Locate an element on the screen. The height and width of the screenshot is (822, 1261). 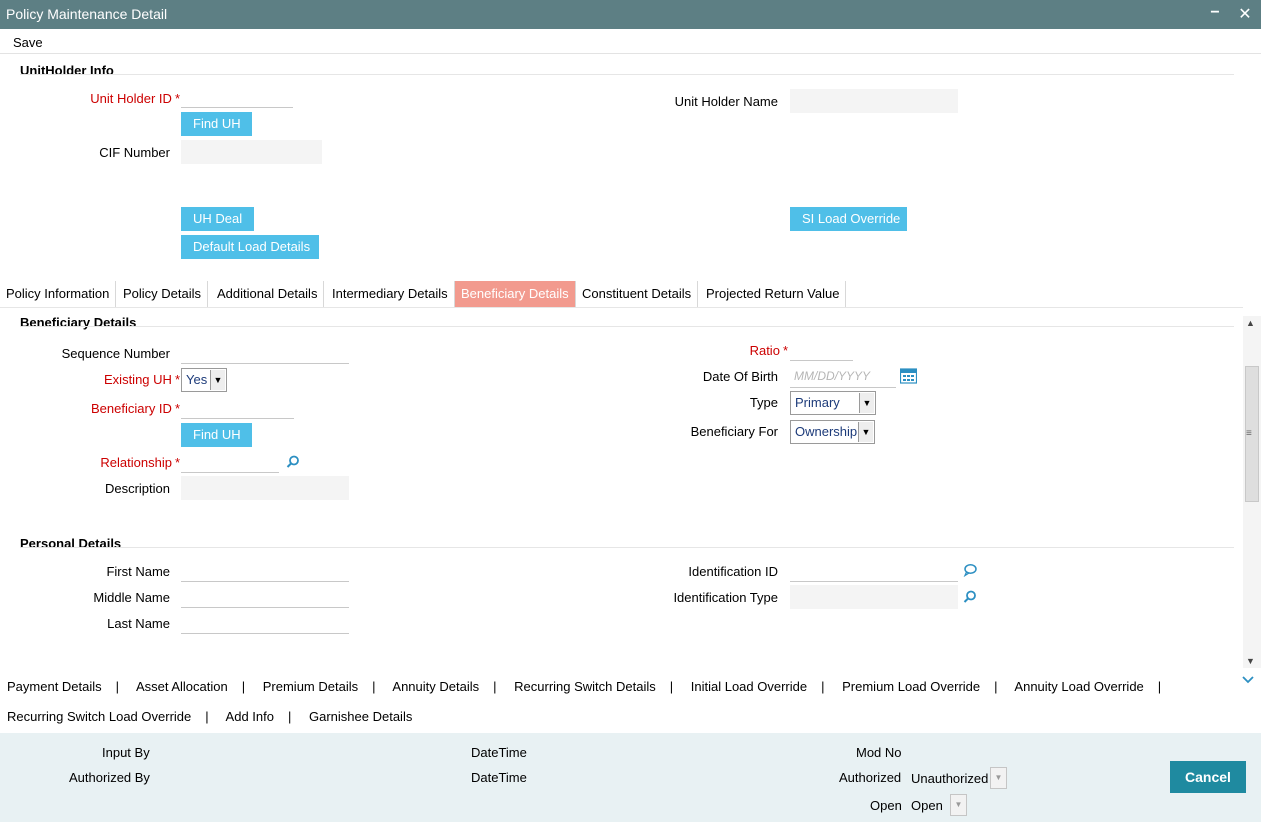
calendar-icon is located at coordinates (908, 376).